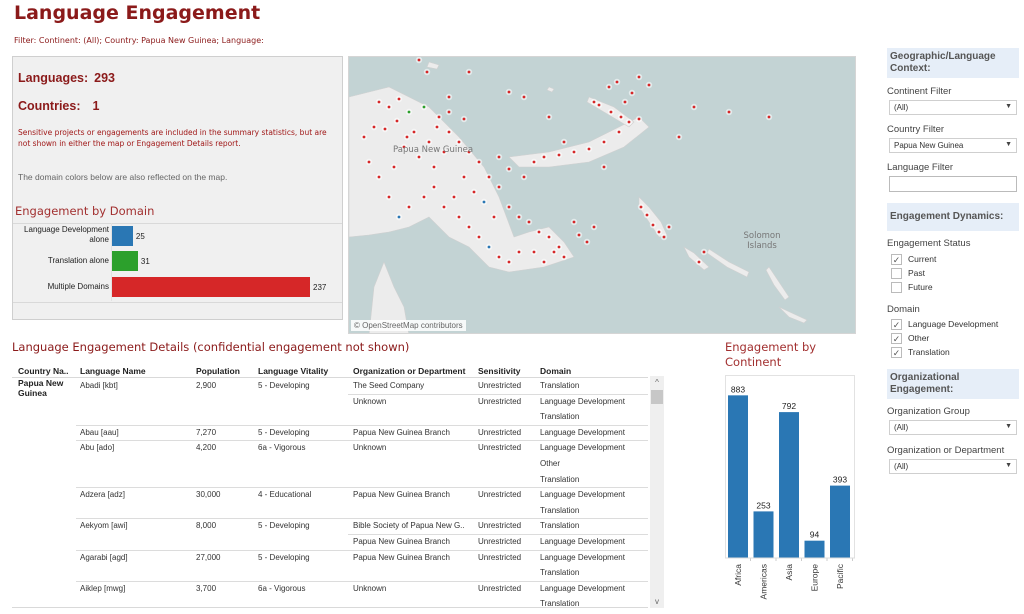 The height and width of the screenshot is (614, 1024). Describe the element at coordinates (657, 492) in the screenshot. I see `table-scrollbar: ^ v` at that location.